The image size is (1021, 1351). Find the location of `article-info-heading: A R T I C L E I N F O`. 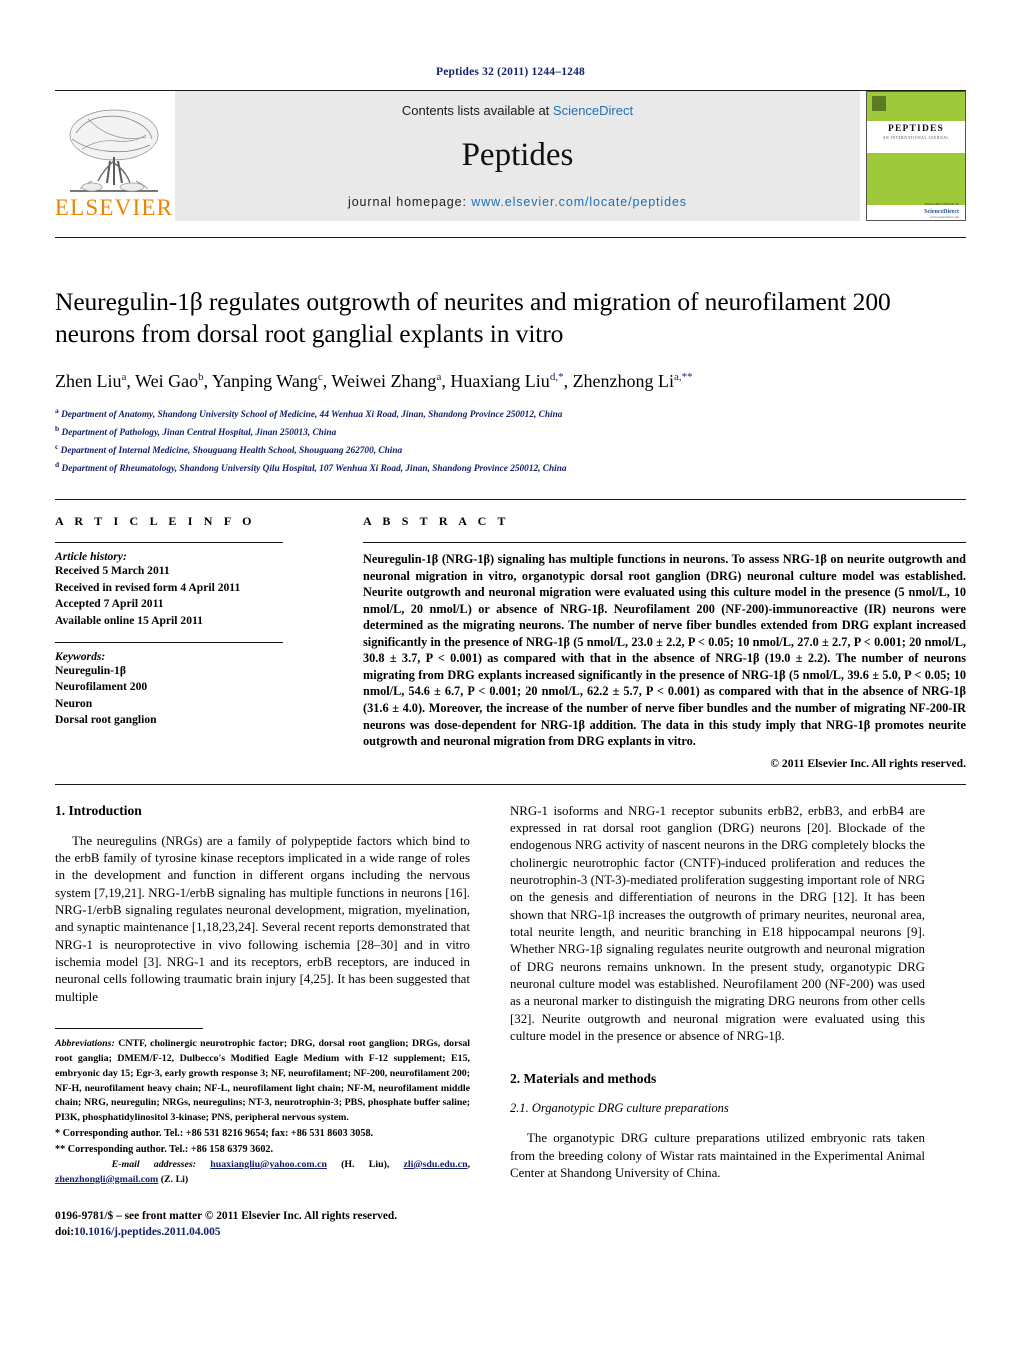

article-info-heading: A R T I C L E I N F O is located at coordinates (155, 521).